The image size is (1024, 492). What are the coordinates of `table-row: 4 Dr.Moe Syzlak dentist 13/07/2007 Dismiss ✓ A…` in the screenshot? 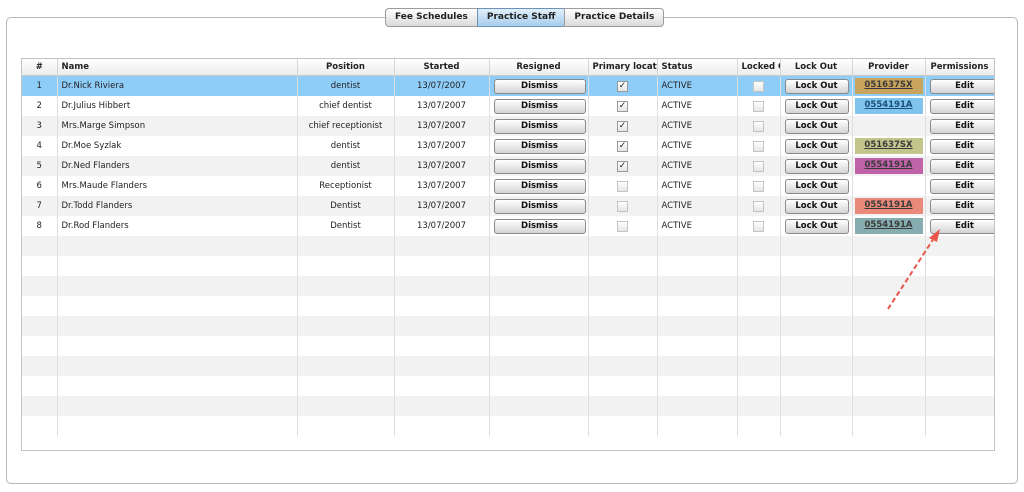 It's located at (508, 146).